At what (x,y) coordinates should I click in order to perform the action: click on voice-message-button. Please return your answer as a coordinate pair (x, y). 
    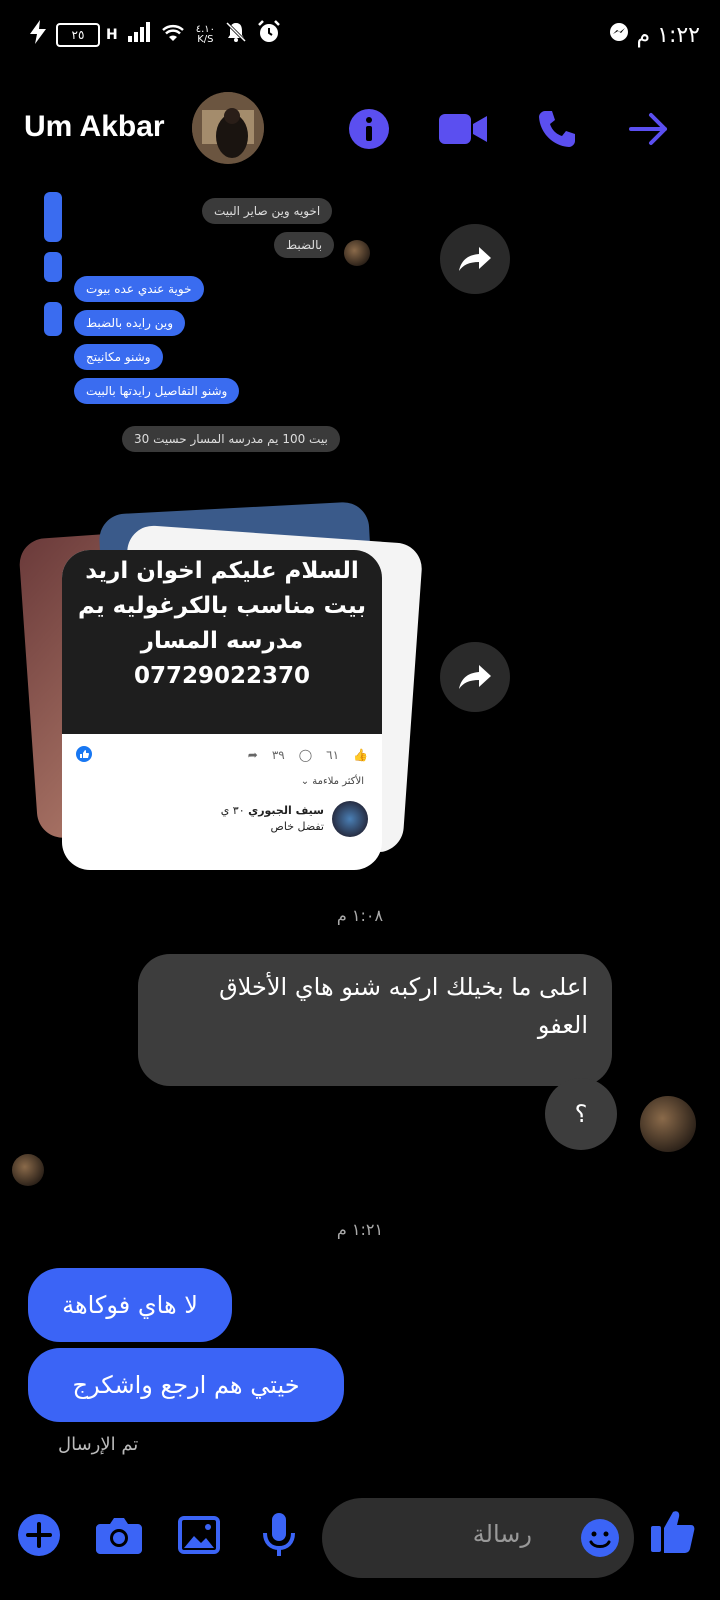
    Looking at the image, I should click on (279, 1535).